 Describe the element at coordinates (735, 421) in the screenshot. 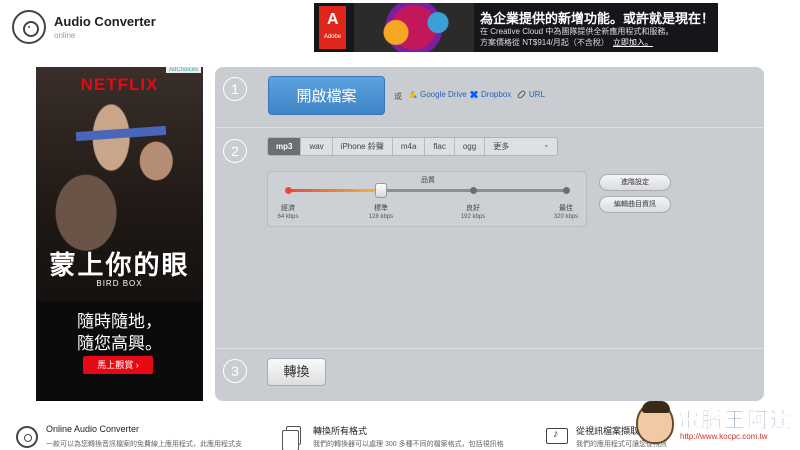

I see `watermark-text: 電腦王阿達` at that location.